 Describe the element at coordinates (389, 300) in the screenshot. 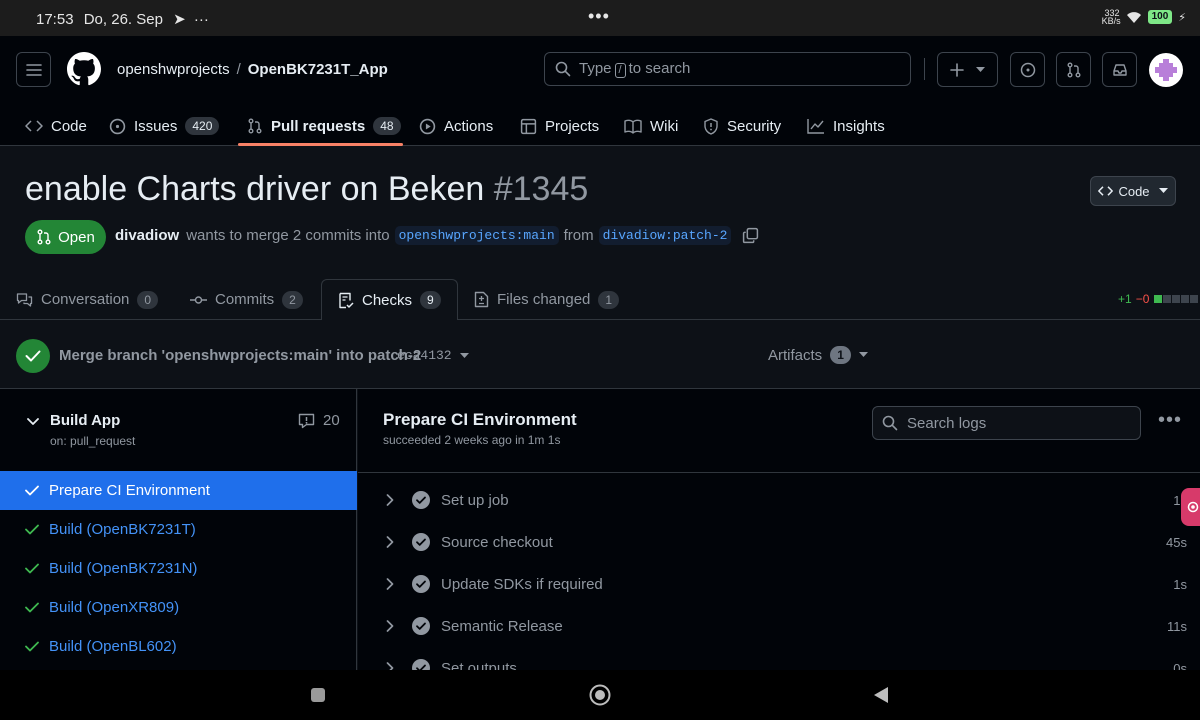

I see `tab-checks: Checks 9` at that location.